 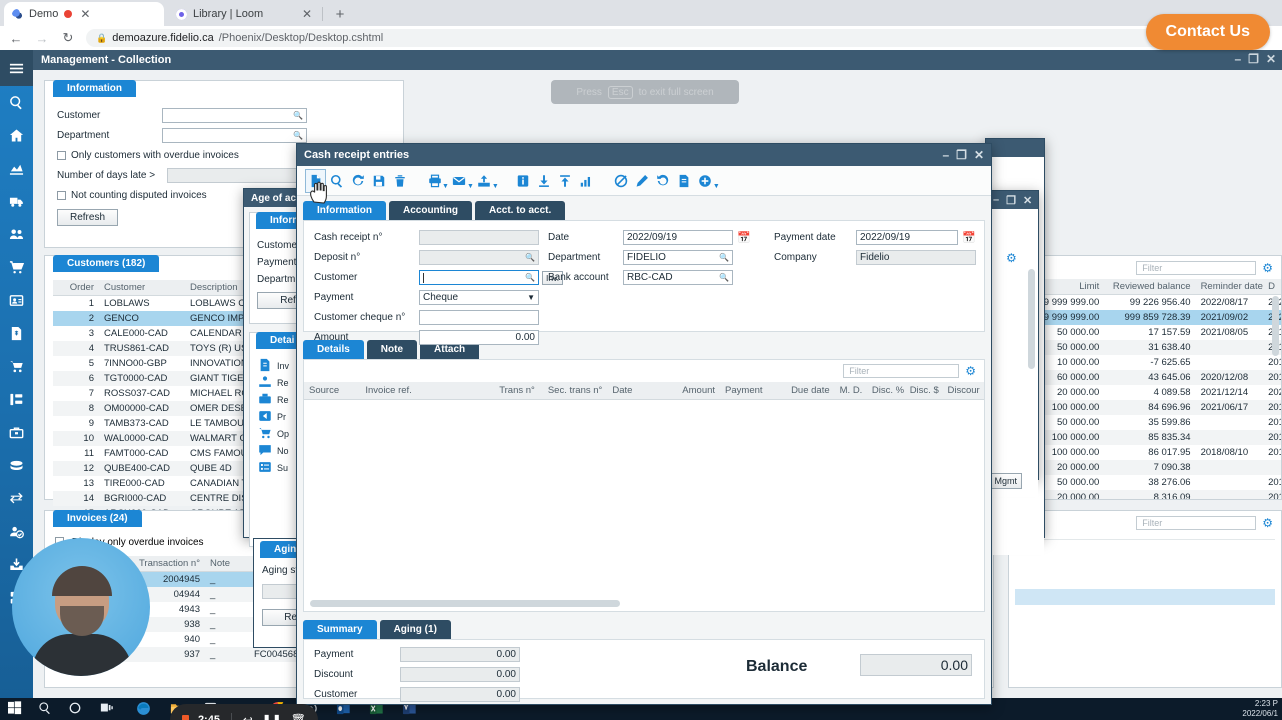 I want to click on table-row: 100 000.0085 835.34201, so click(x=1145, y=437).